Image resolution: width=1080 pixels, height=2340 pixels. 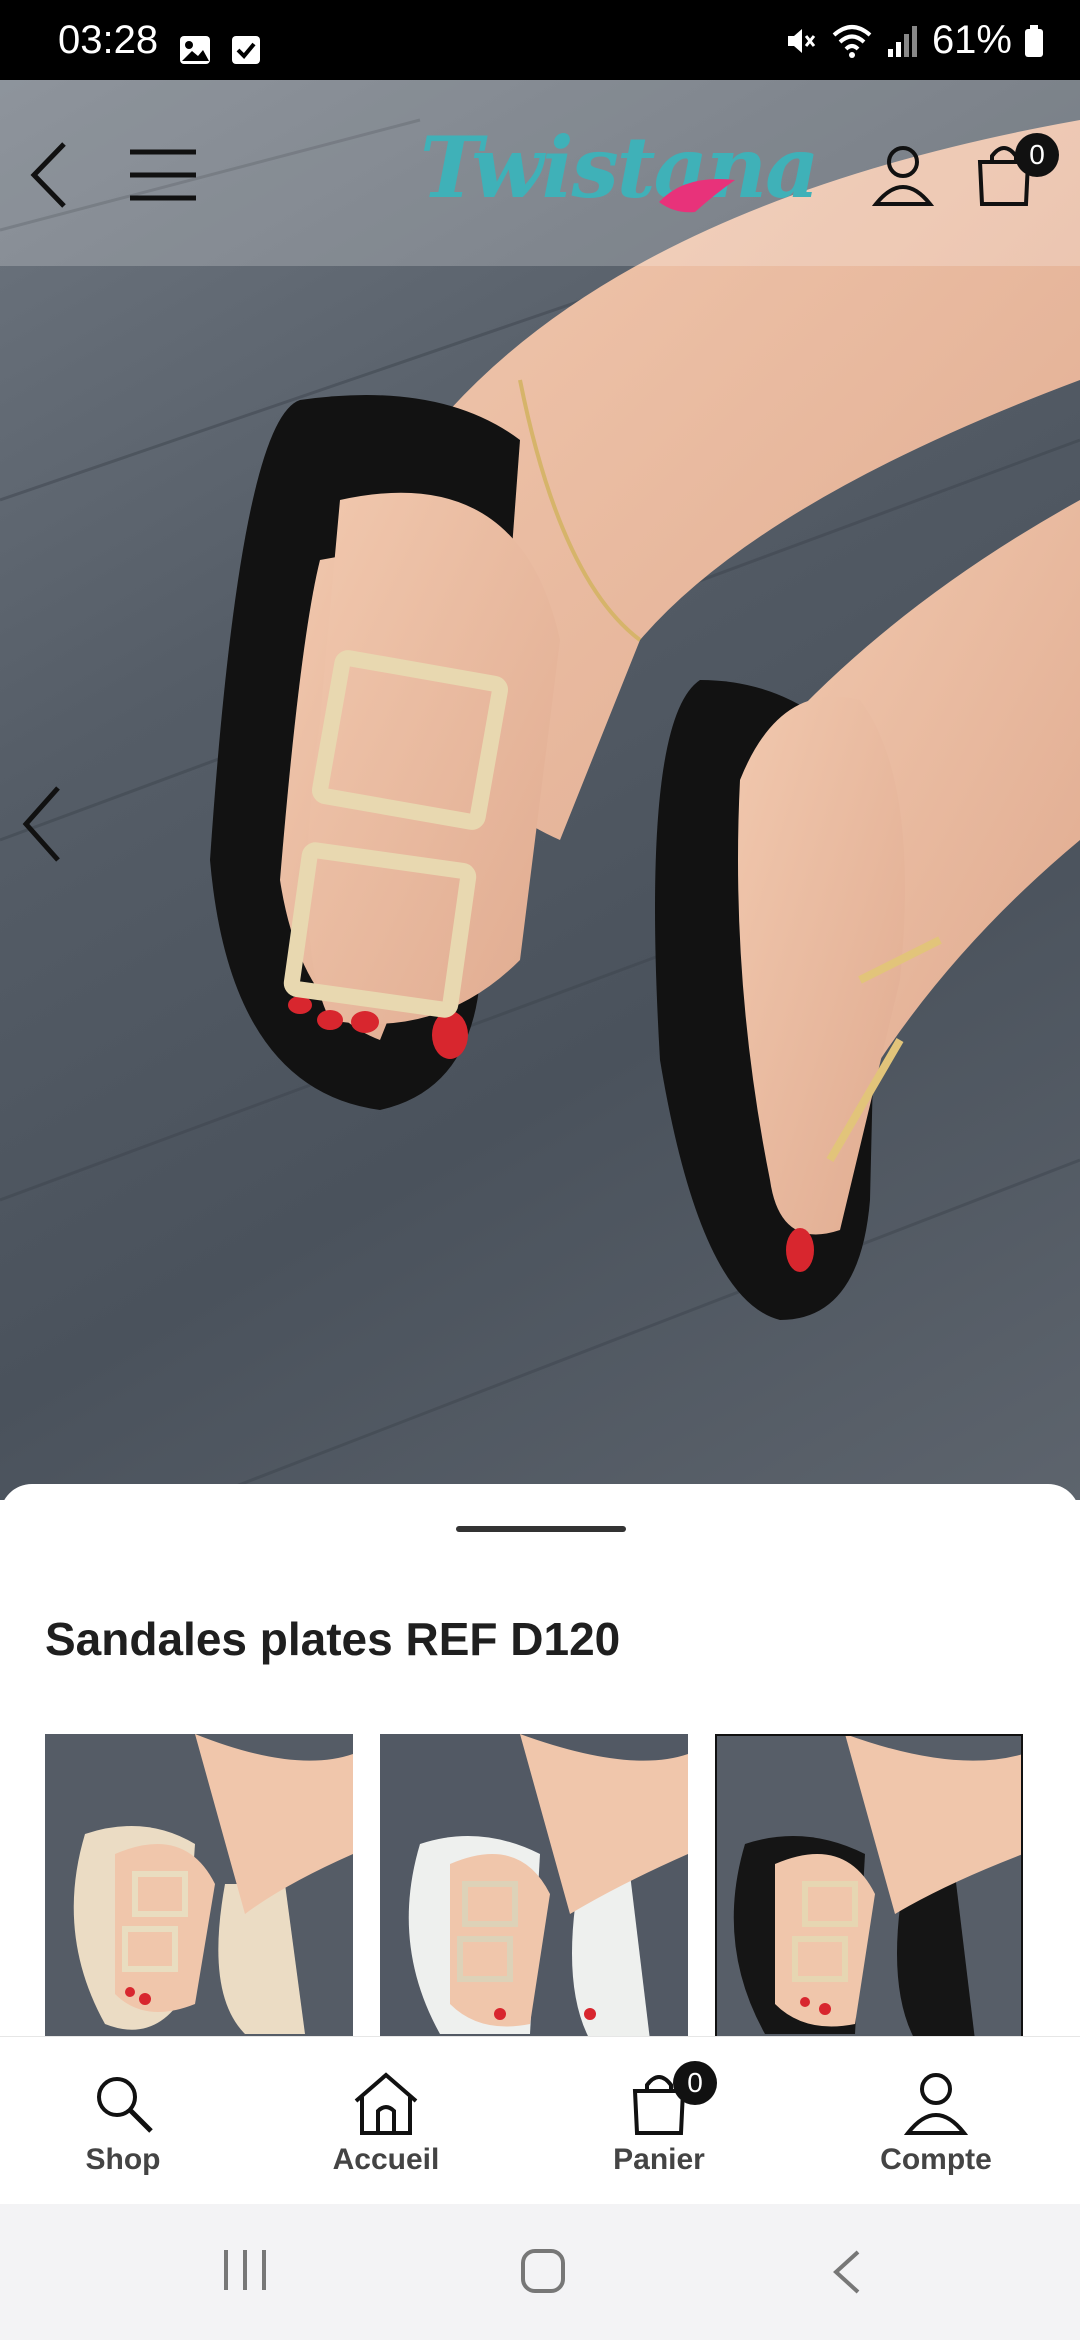 What do you see at coordinates (971, 40) in the screenshot?
I see `battery-percent: 61%` at bounding box center [971, 40].